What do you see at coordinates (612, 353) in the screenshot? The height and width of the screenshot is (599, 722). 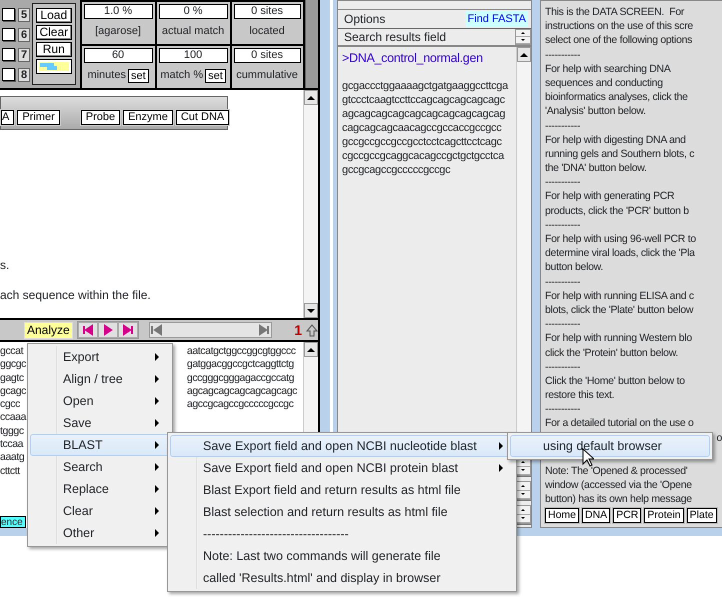 I see `help-text-line: click the 'Protein' button below.` at bounding box center [612, 353].